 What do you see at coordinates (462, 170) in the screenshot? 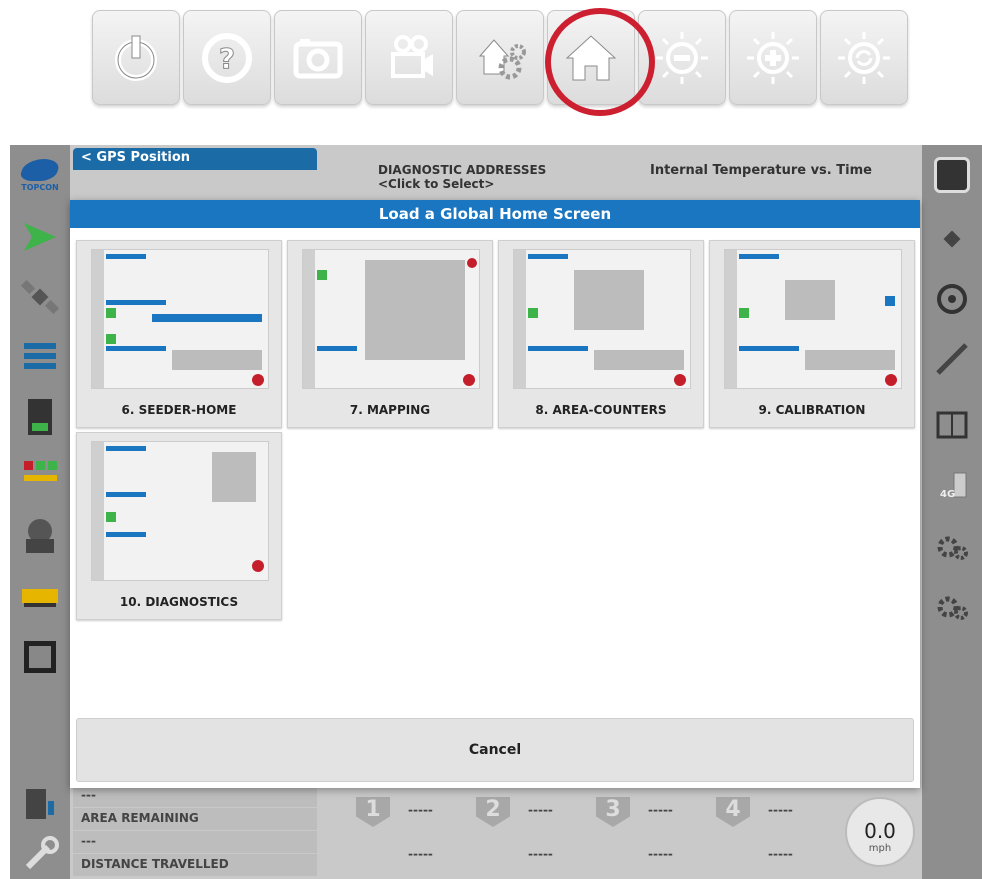
I see `diag-title: DIAGNOSTIC ADDRESSES` at bounding box center [462, 170].